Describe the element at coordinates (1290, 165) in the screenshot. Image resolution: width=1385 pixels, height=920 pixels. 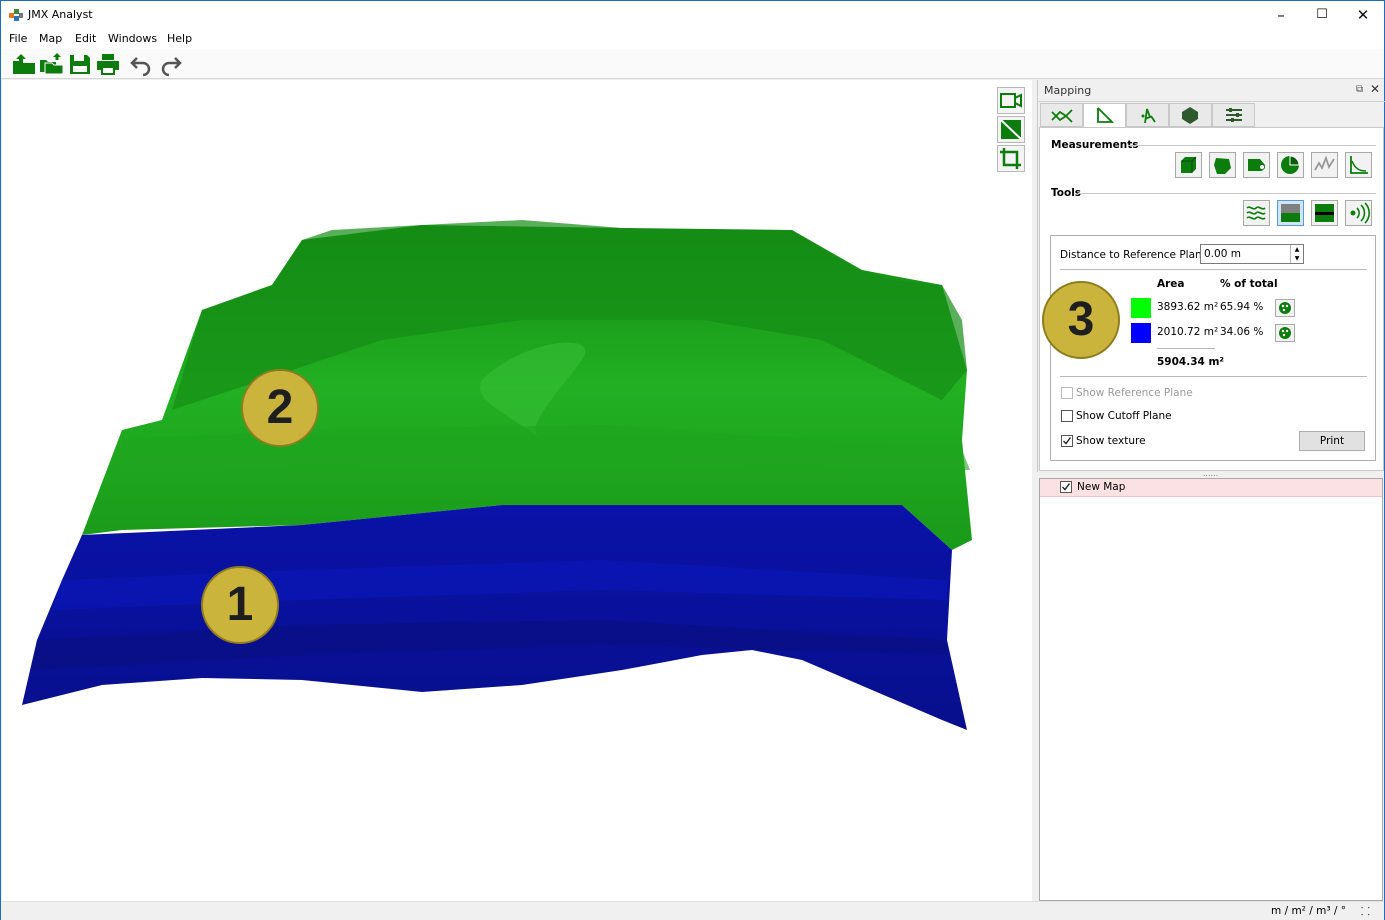
I see `pie-chart-icon` at that location.